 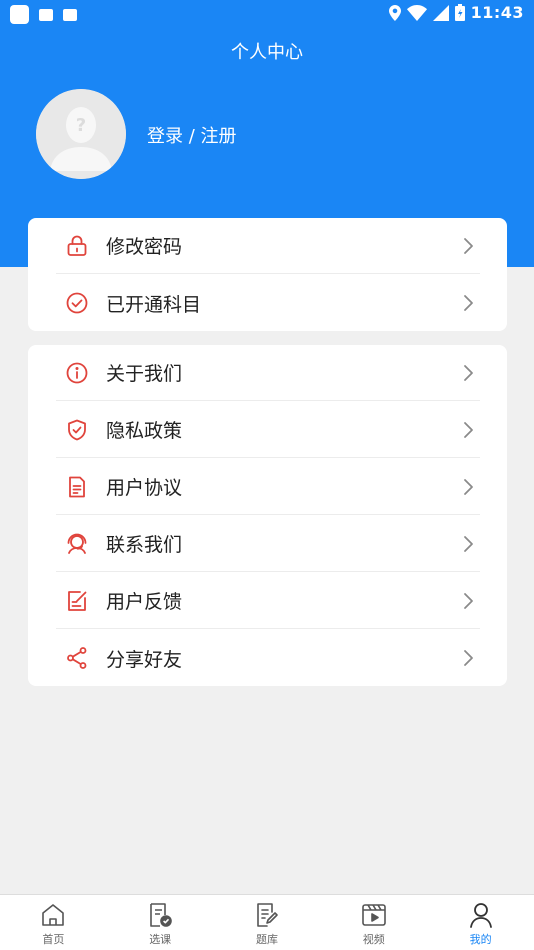 I want to click on tab-label: 我的, so click(x=480, y=939).